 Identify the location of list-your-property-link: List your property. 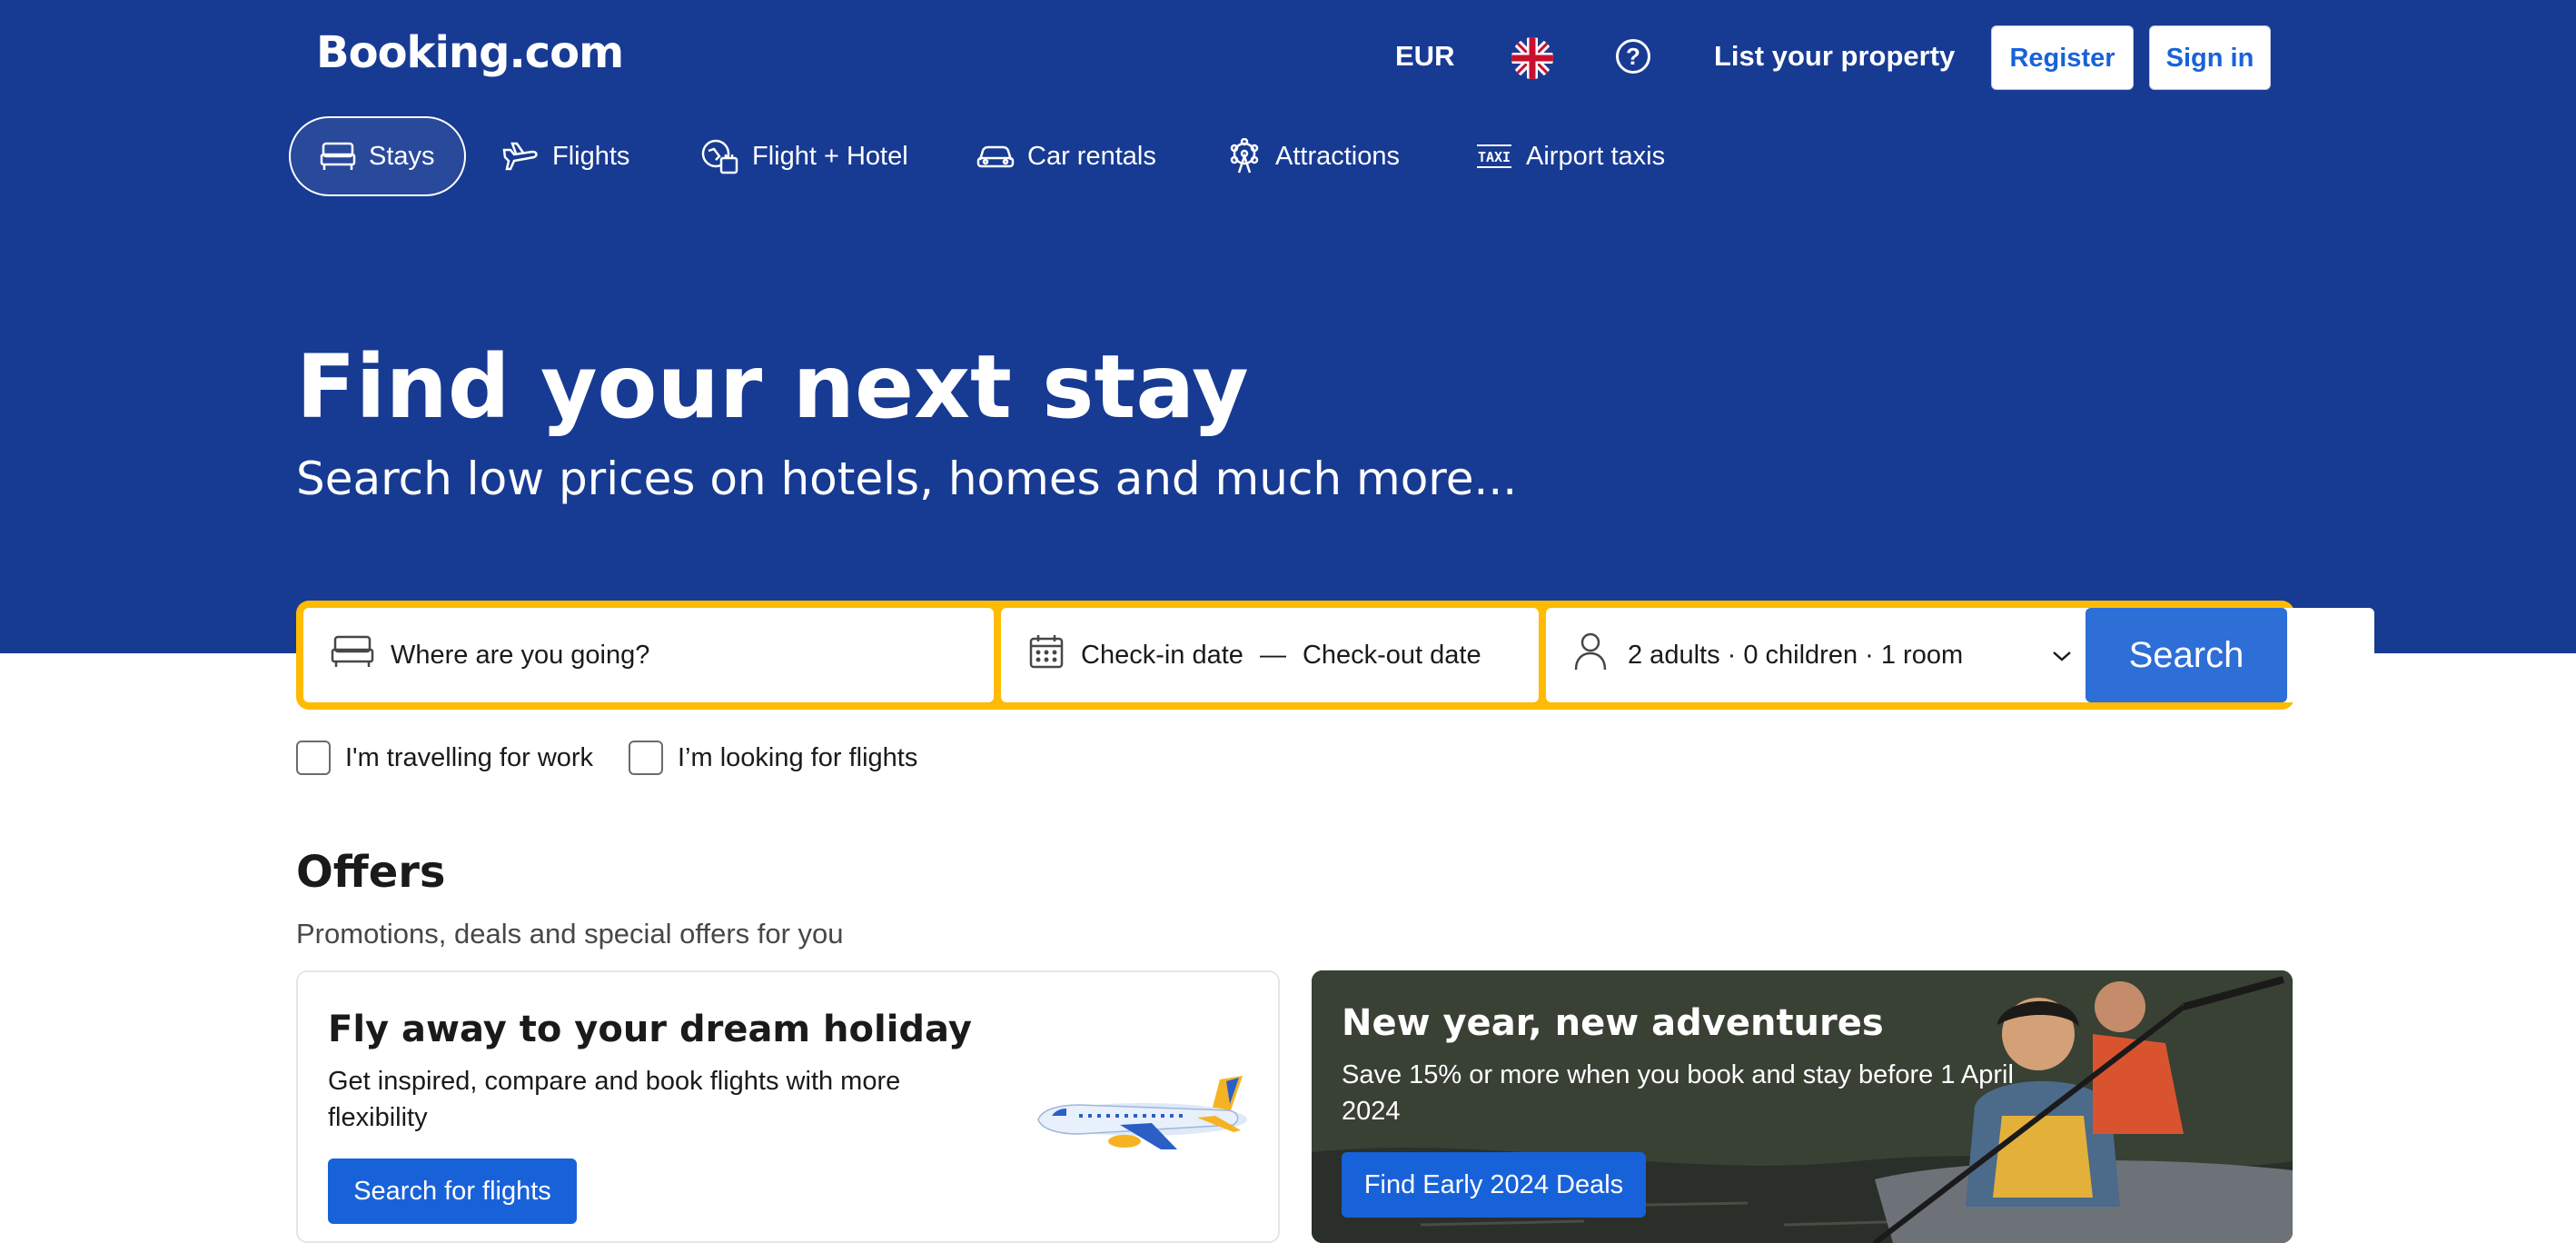
(1834, 56).